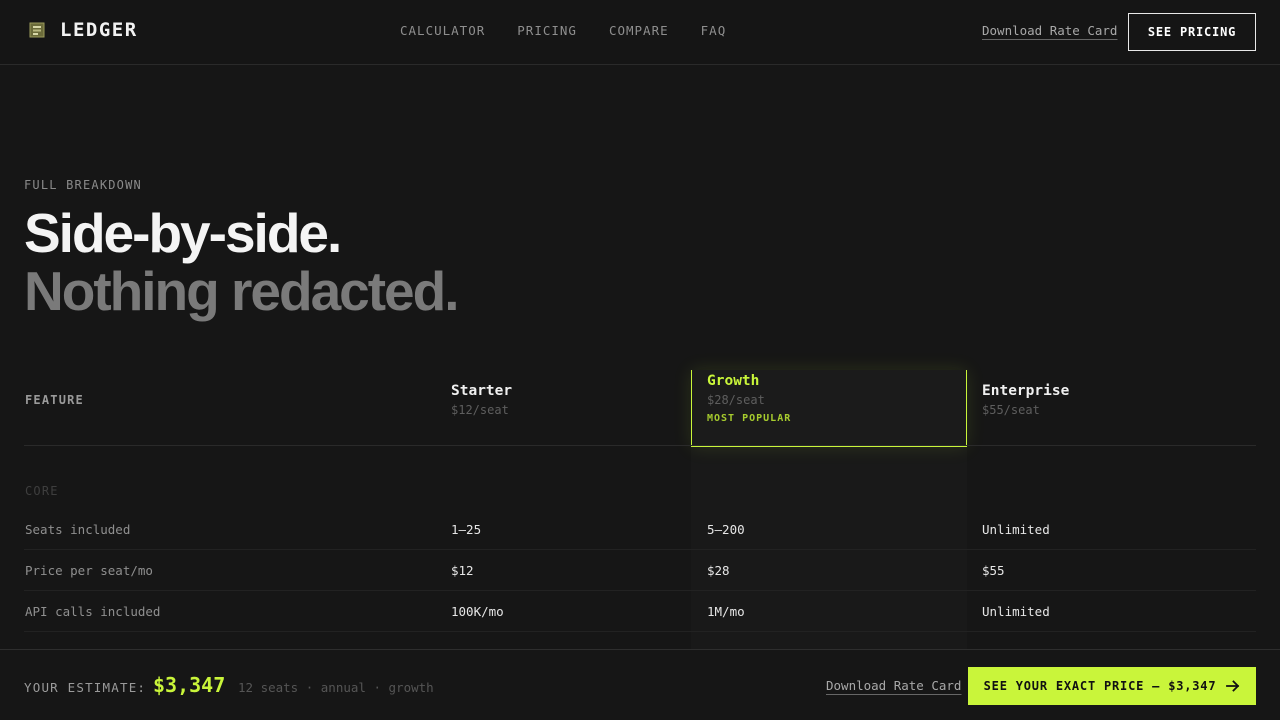  I want to click on nav-item-compare: COMPARE, so click(639, 30).